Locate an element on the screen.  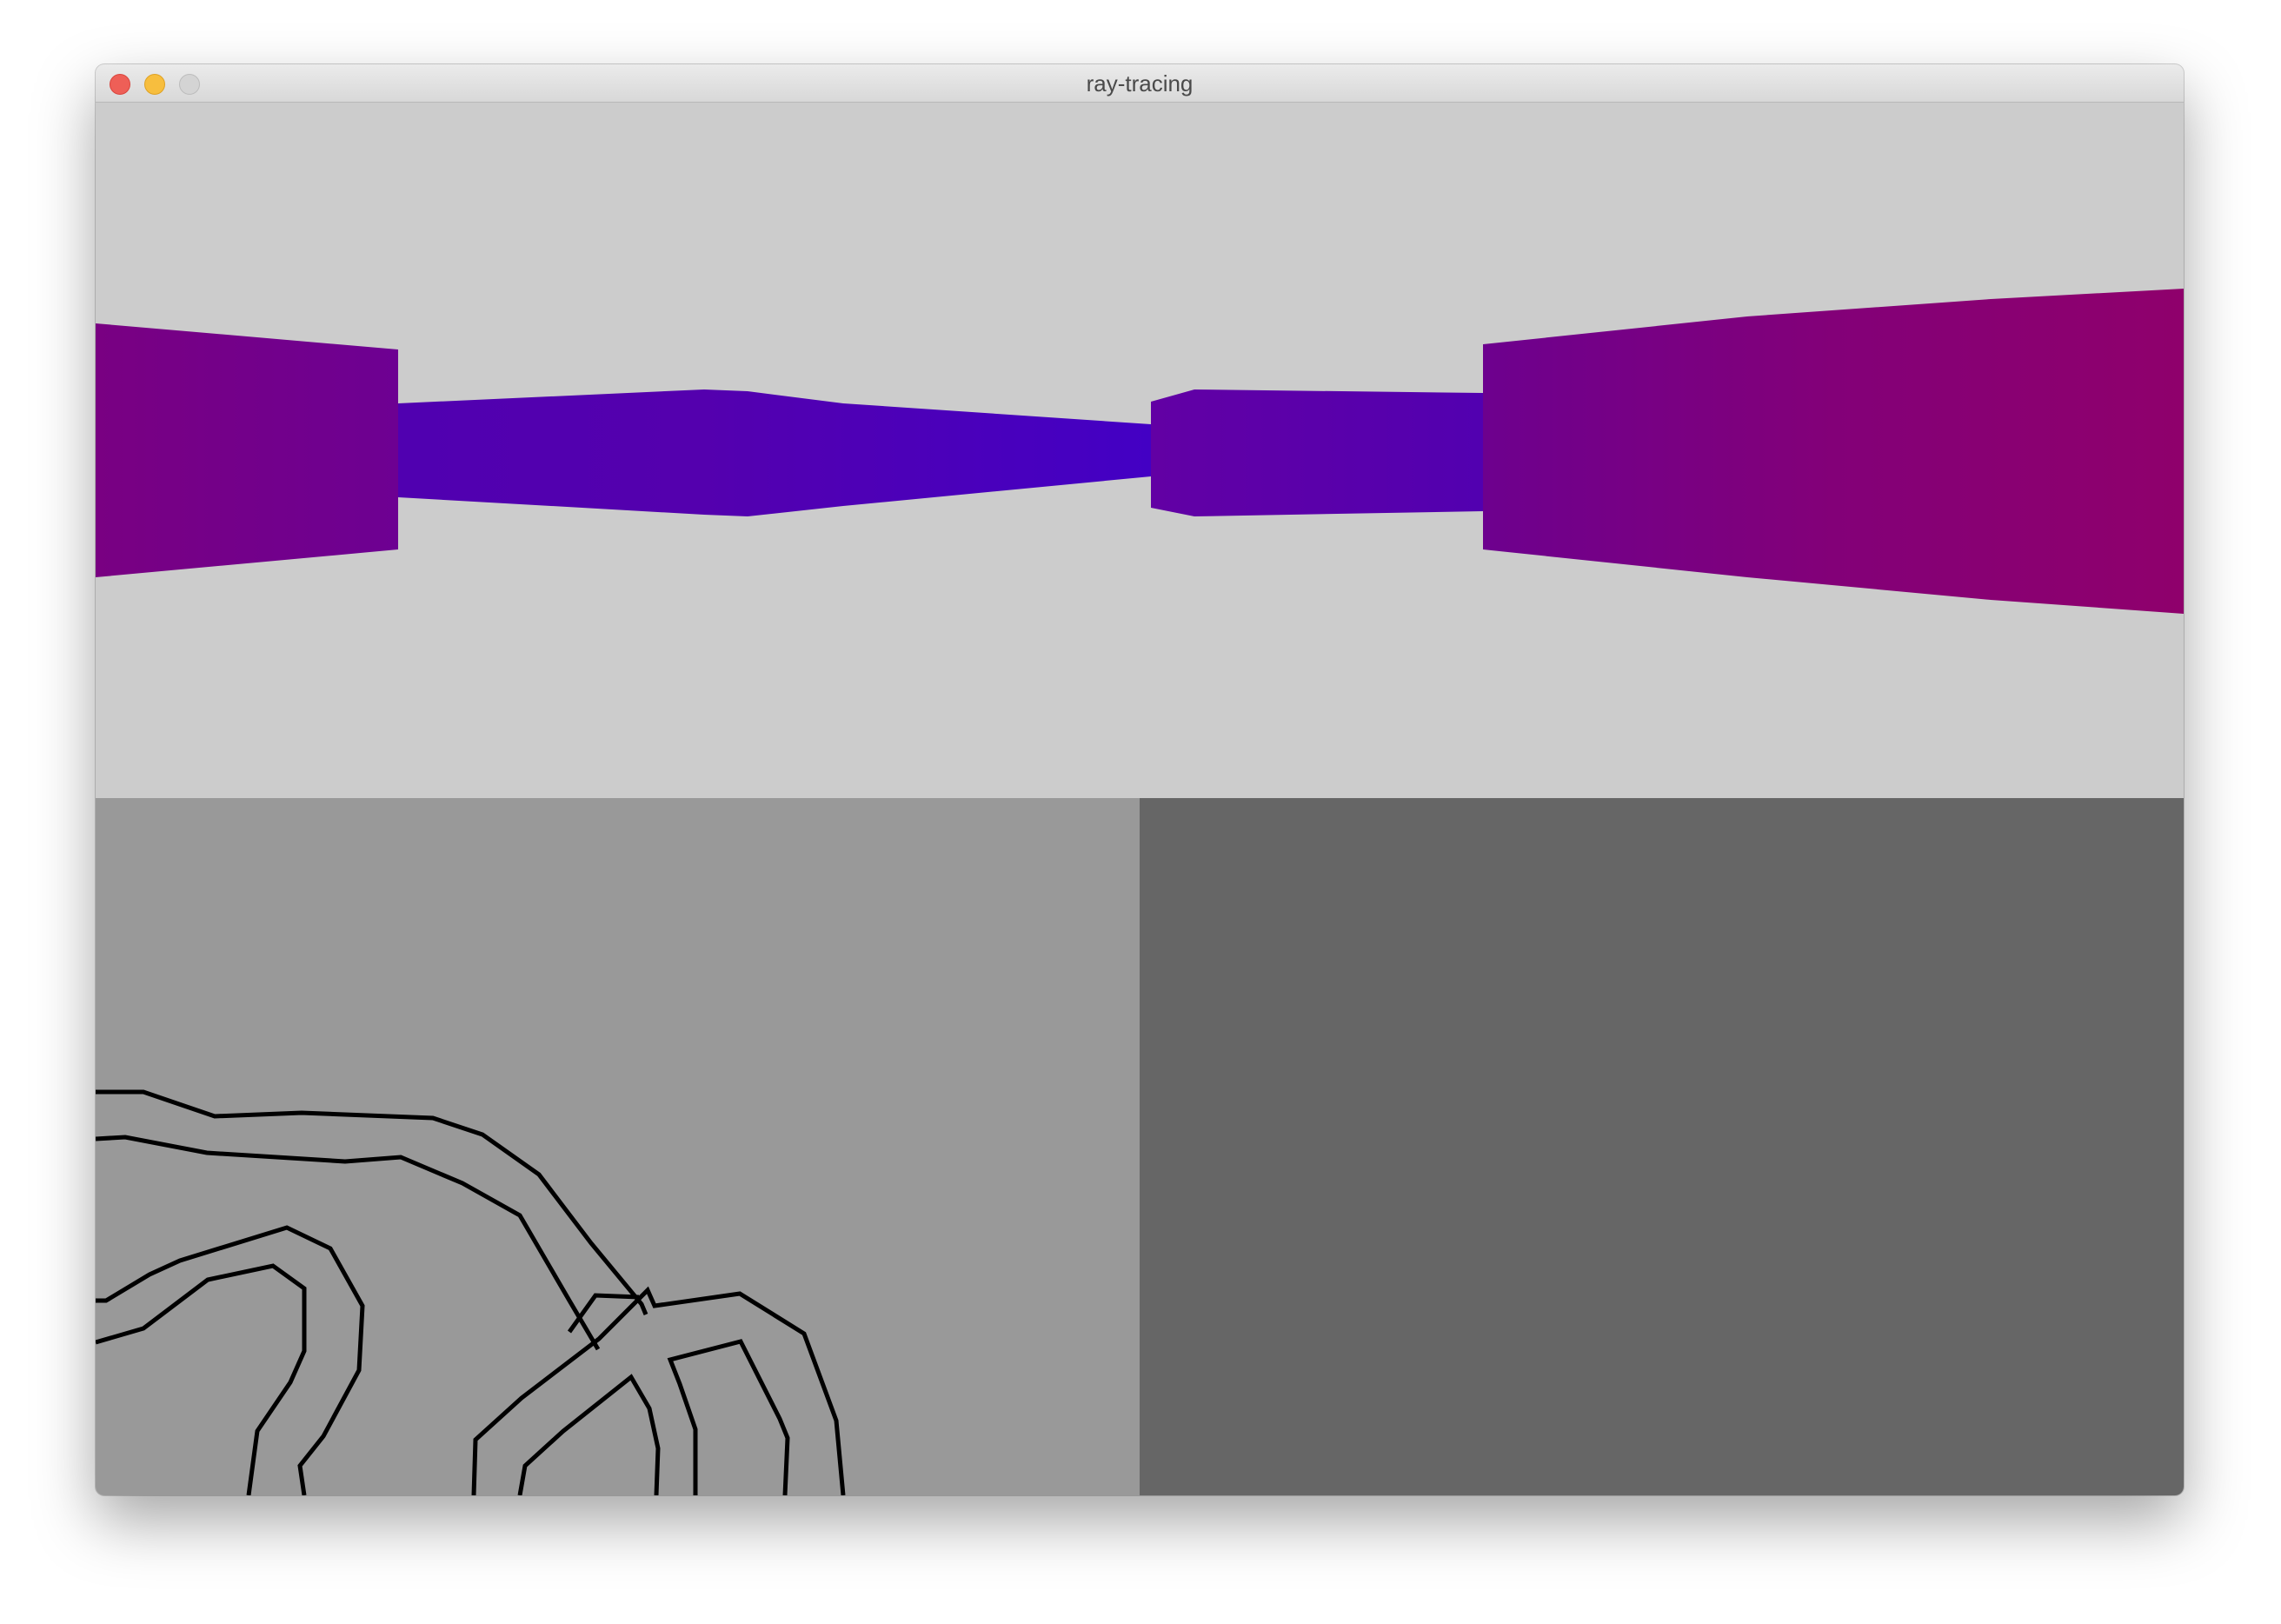
path-inner-loop is located at coordinates (201, 1379).